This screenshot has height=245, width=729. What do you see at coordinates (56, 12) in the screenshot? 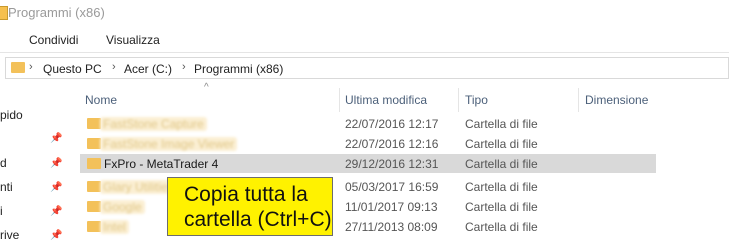
I see `window-title: Programmi (x86)` at bounding box center [56, 12].